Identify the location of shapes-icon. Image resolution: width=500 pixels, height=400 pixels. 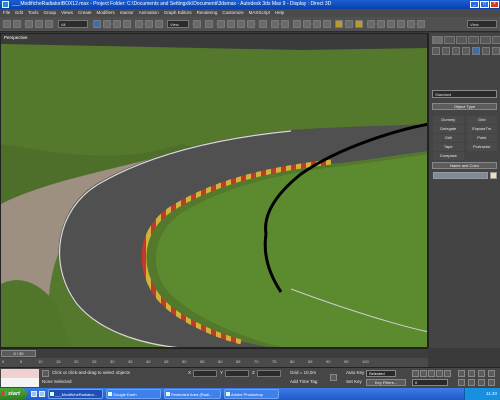
(446, 51).